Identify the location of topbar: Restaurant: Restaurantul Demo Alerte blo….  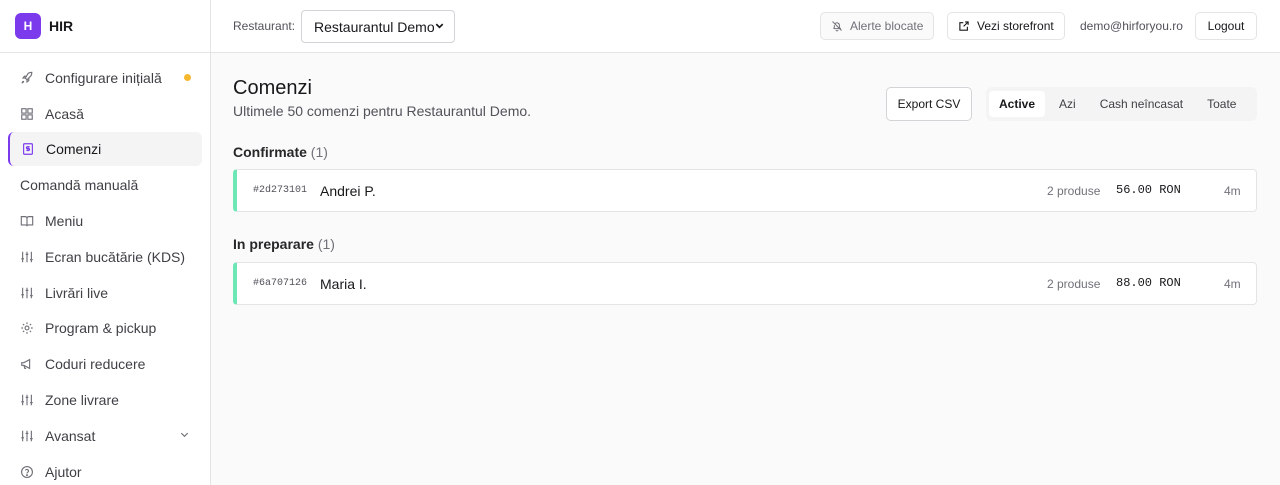
(745, 26).